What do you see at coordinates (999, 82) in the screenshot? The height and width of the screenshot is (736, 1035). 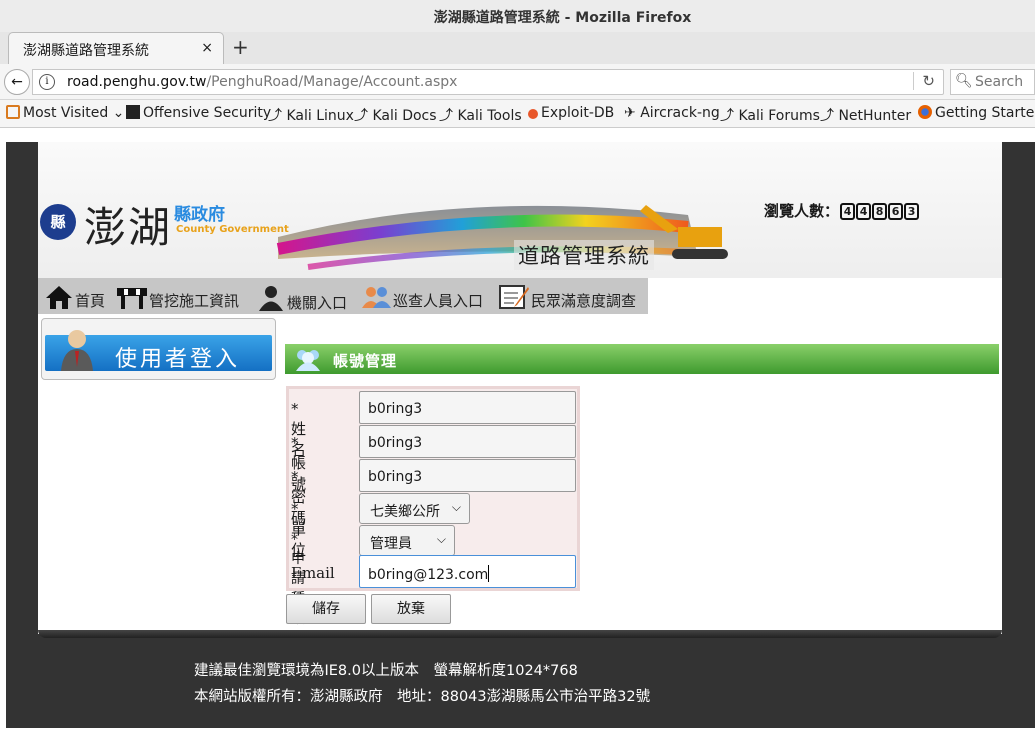 I see `search-placeholder: Search` at bounding box center [999, 82].